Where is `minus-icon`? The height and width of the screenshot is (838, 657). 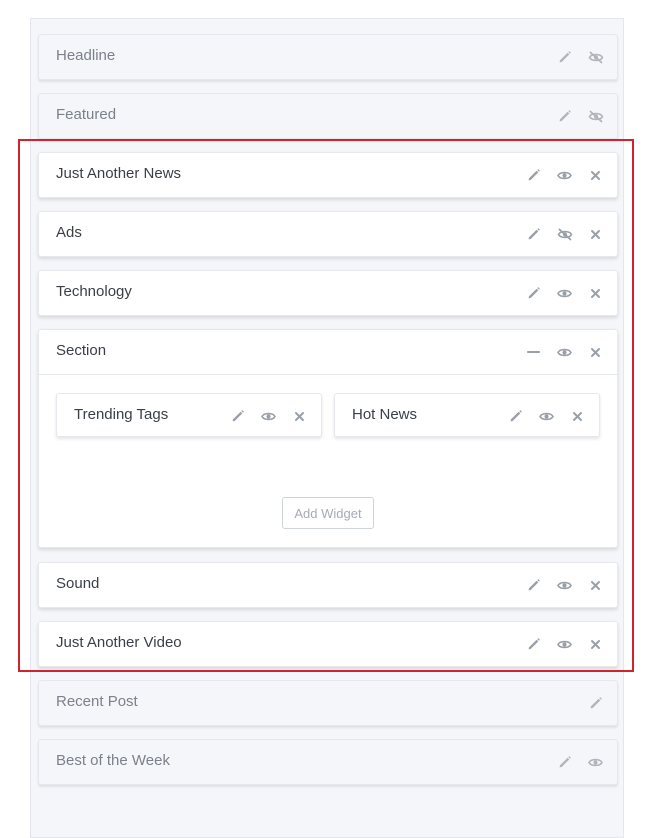
minus-icon is located at coordinates (533, 352).